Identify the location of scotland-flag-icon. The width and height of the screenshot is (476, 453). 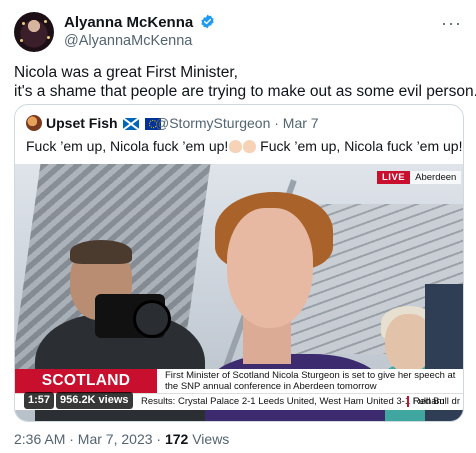
(131, 124).